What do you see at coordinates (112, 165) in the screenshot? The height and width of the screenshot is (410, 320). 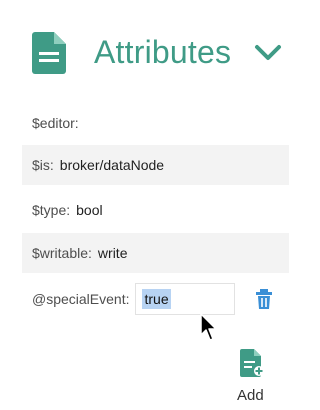 I see `attribute-value: broker/dataNode` at bounding box center [112, 165].